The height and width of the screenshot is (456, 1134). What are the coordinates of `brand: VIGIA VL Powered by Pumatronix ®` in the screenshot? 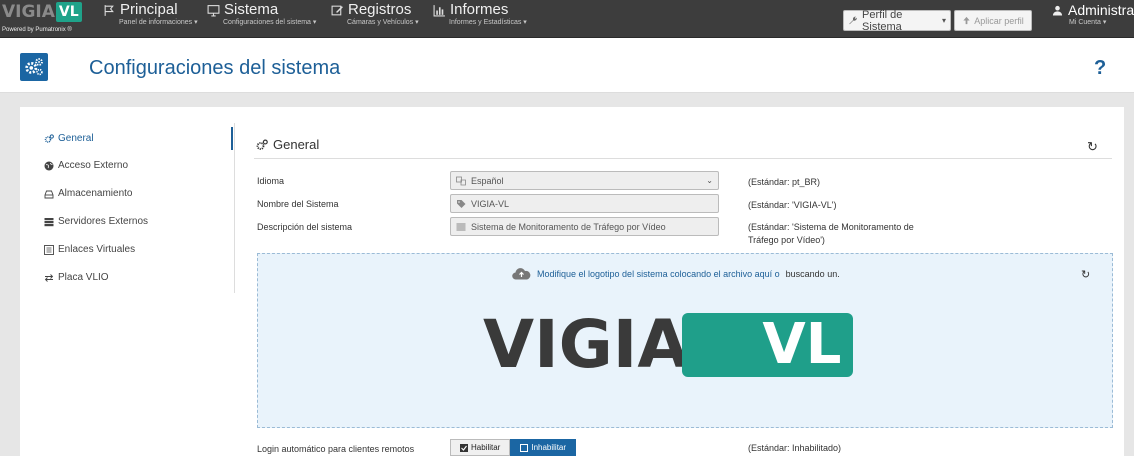 It's located at (45, 19).